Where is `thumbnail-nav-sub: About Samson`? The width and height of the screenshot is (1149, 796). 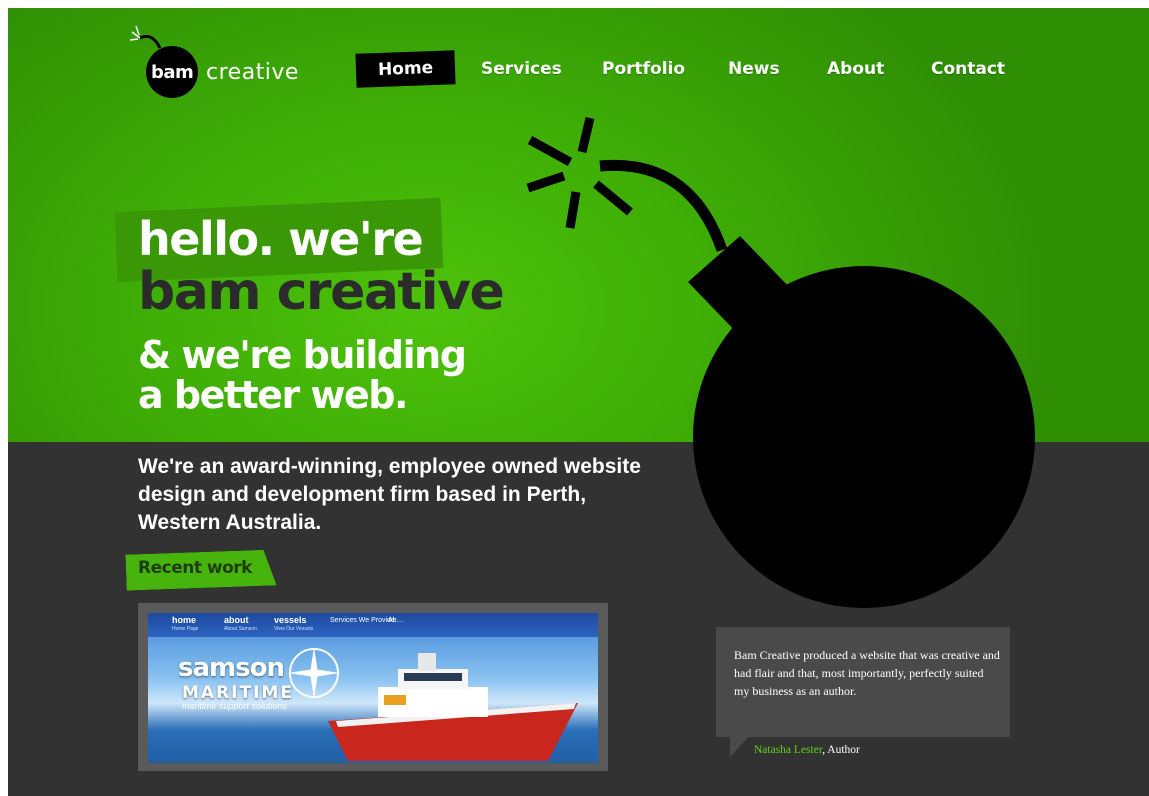
thumbnail-nav-sub: About Samson is located at coordinates (240, 629).